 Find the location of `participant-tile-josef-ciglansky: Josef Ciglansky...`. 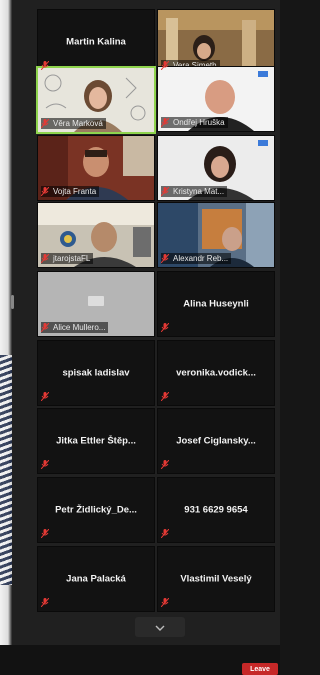

participant-tile-josef-ciglansky: Josef Ciglansky... is located at coordinates (216, 441).